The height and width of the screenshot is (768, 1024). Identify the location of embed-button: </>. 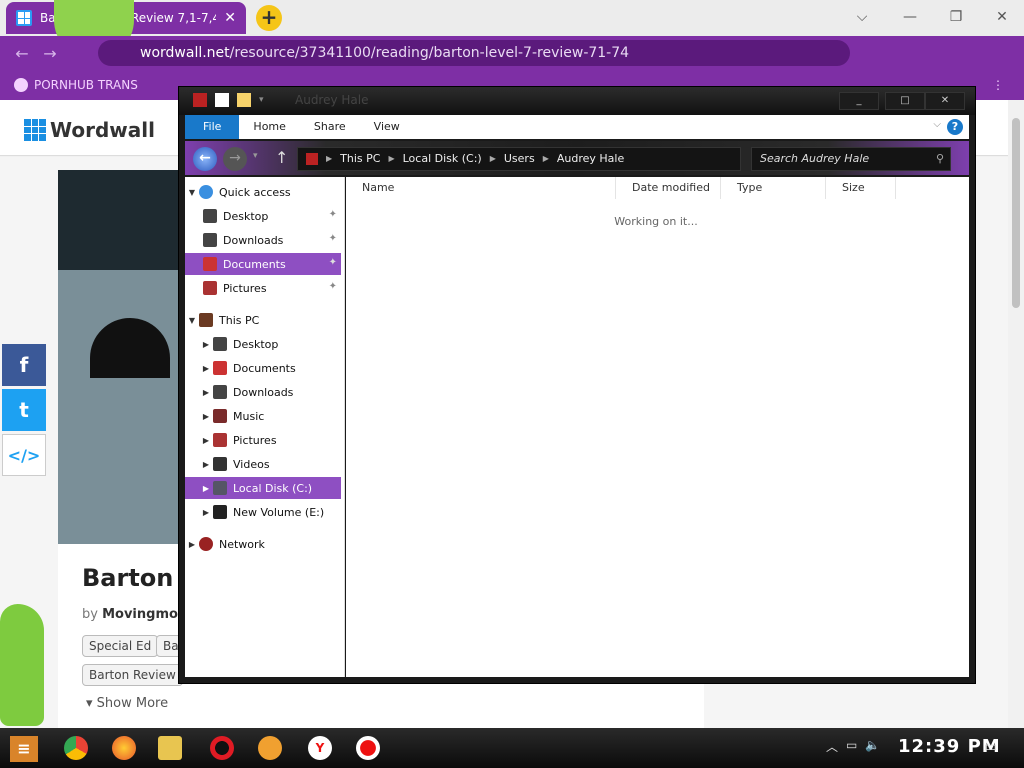
(24, 455).